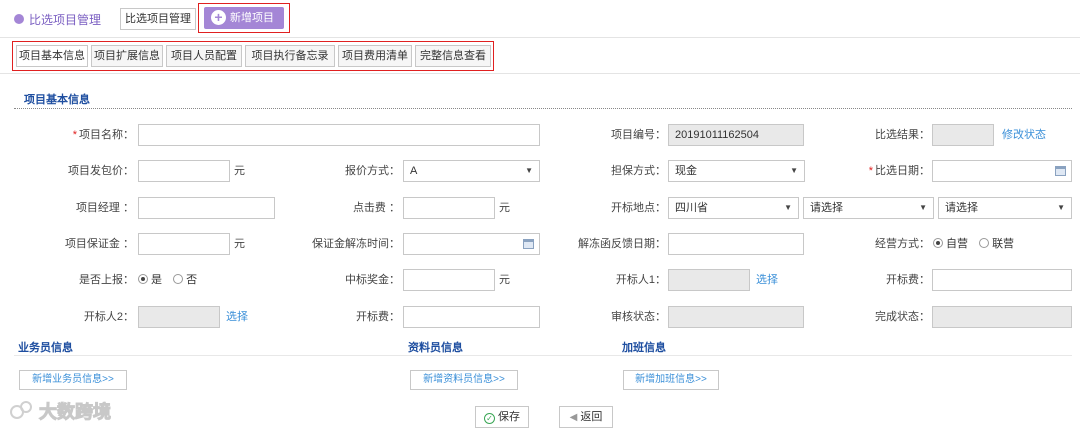 This screenshot has height=431, width=1080. I want to click on check-circle-icon: ✓, so click(489, 418).